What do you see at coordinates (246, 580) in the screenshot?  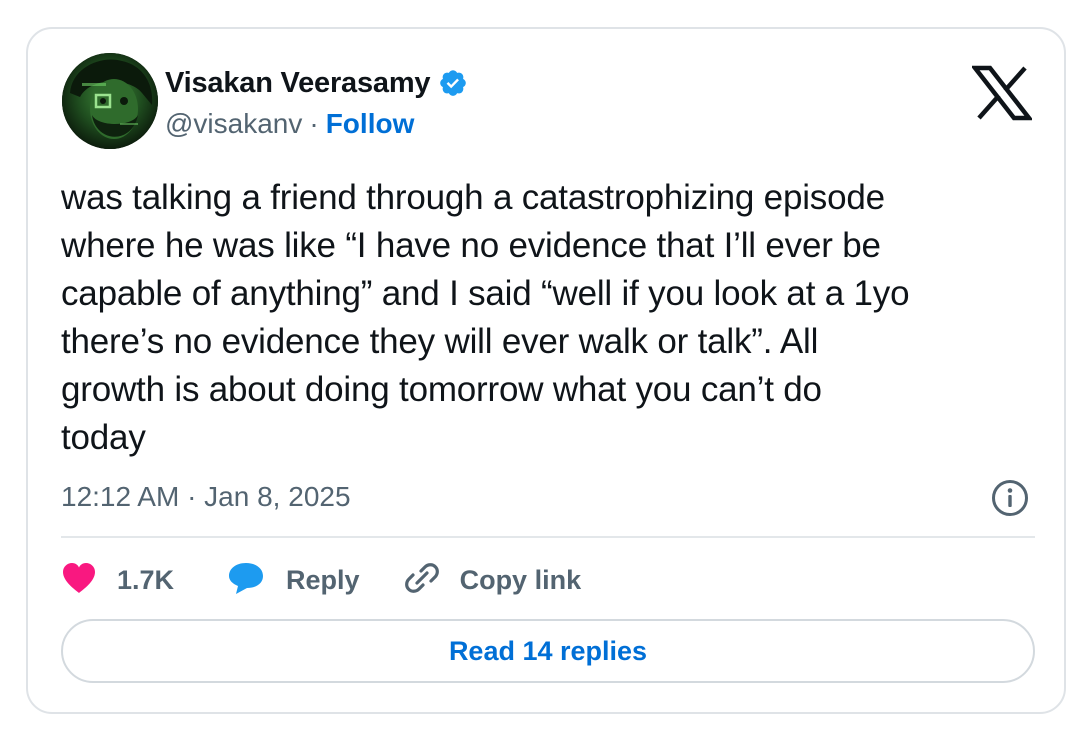 I see `speech-bubble-icon` at bounding box center [246, 580].